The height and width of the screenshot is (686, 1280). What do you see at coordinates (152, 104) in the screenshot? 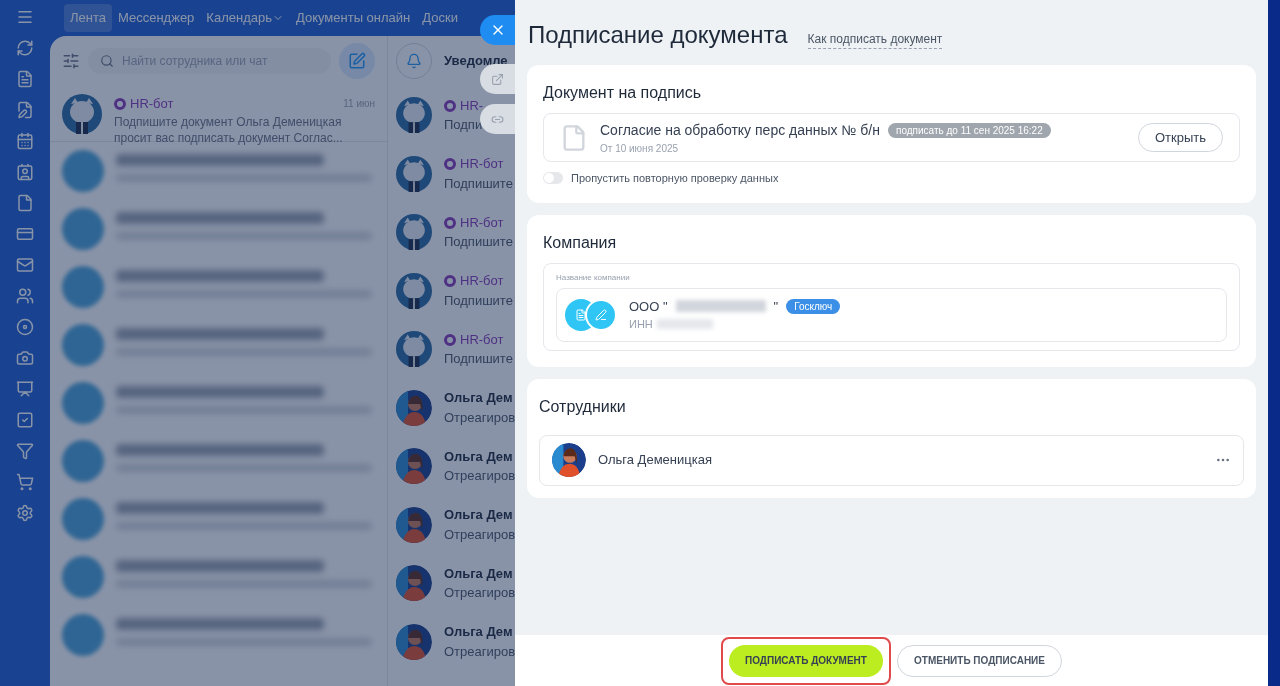
I see `chat-name: HR-бот` at bounding box center [152, 104].